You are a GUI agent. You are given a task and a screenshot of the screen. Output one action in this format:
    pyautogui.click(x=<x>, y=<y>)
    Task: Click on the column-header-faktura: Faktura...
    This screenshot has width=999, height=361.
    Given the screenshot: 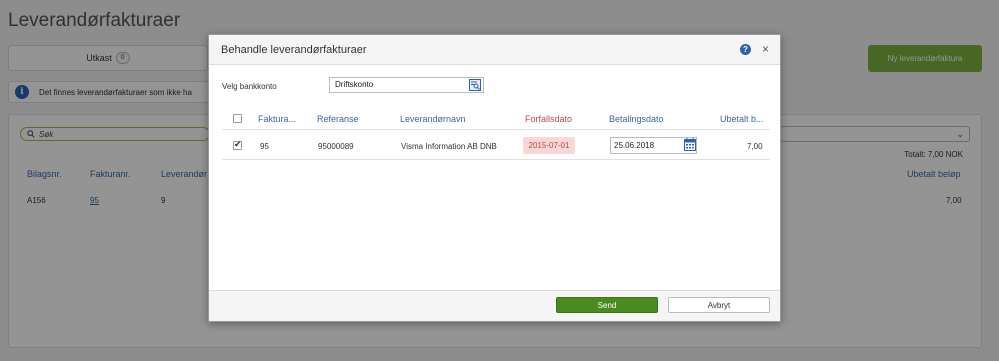 What is the action you would take?
    pyautogui.click(x=277, y=119)
    